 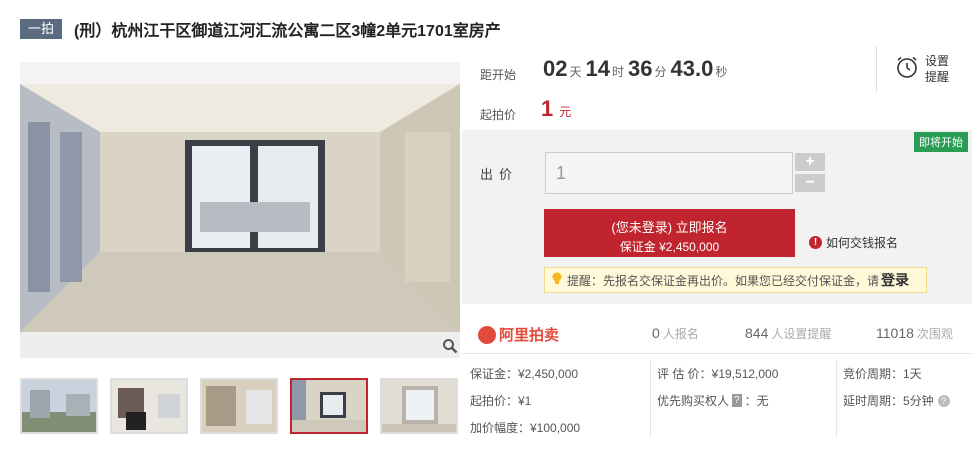 What do you see at coordinates (287, 31) in the screenshot?
I see `page-title: (刑）杭州江干区御道江河汇流公寓二区3幢2单元1701室房产` at bounding box center [287, 31].